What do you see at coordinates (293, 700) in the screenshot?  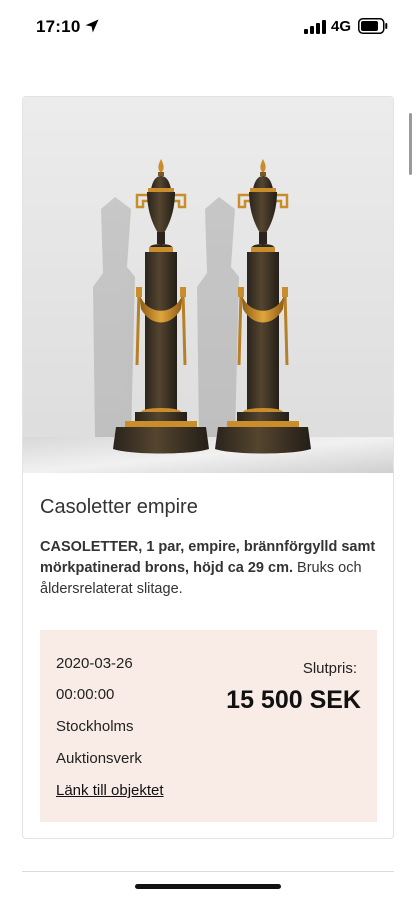 I see `final-price: 15 500 SEK` at bounding box center [293, 700].